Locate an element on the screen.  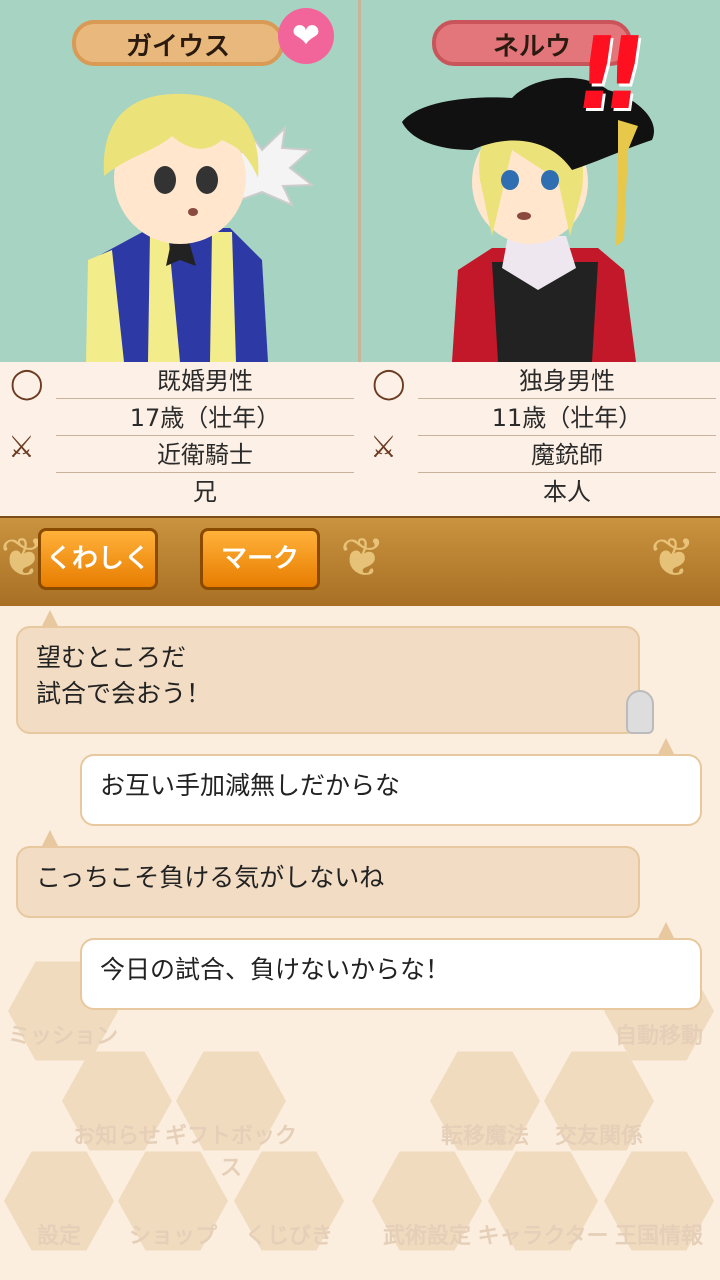
dialogue-bubble-1: 望むところだ 試合で会おう！ is located at coordinates (328, 680).